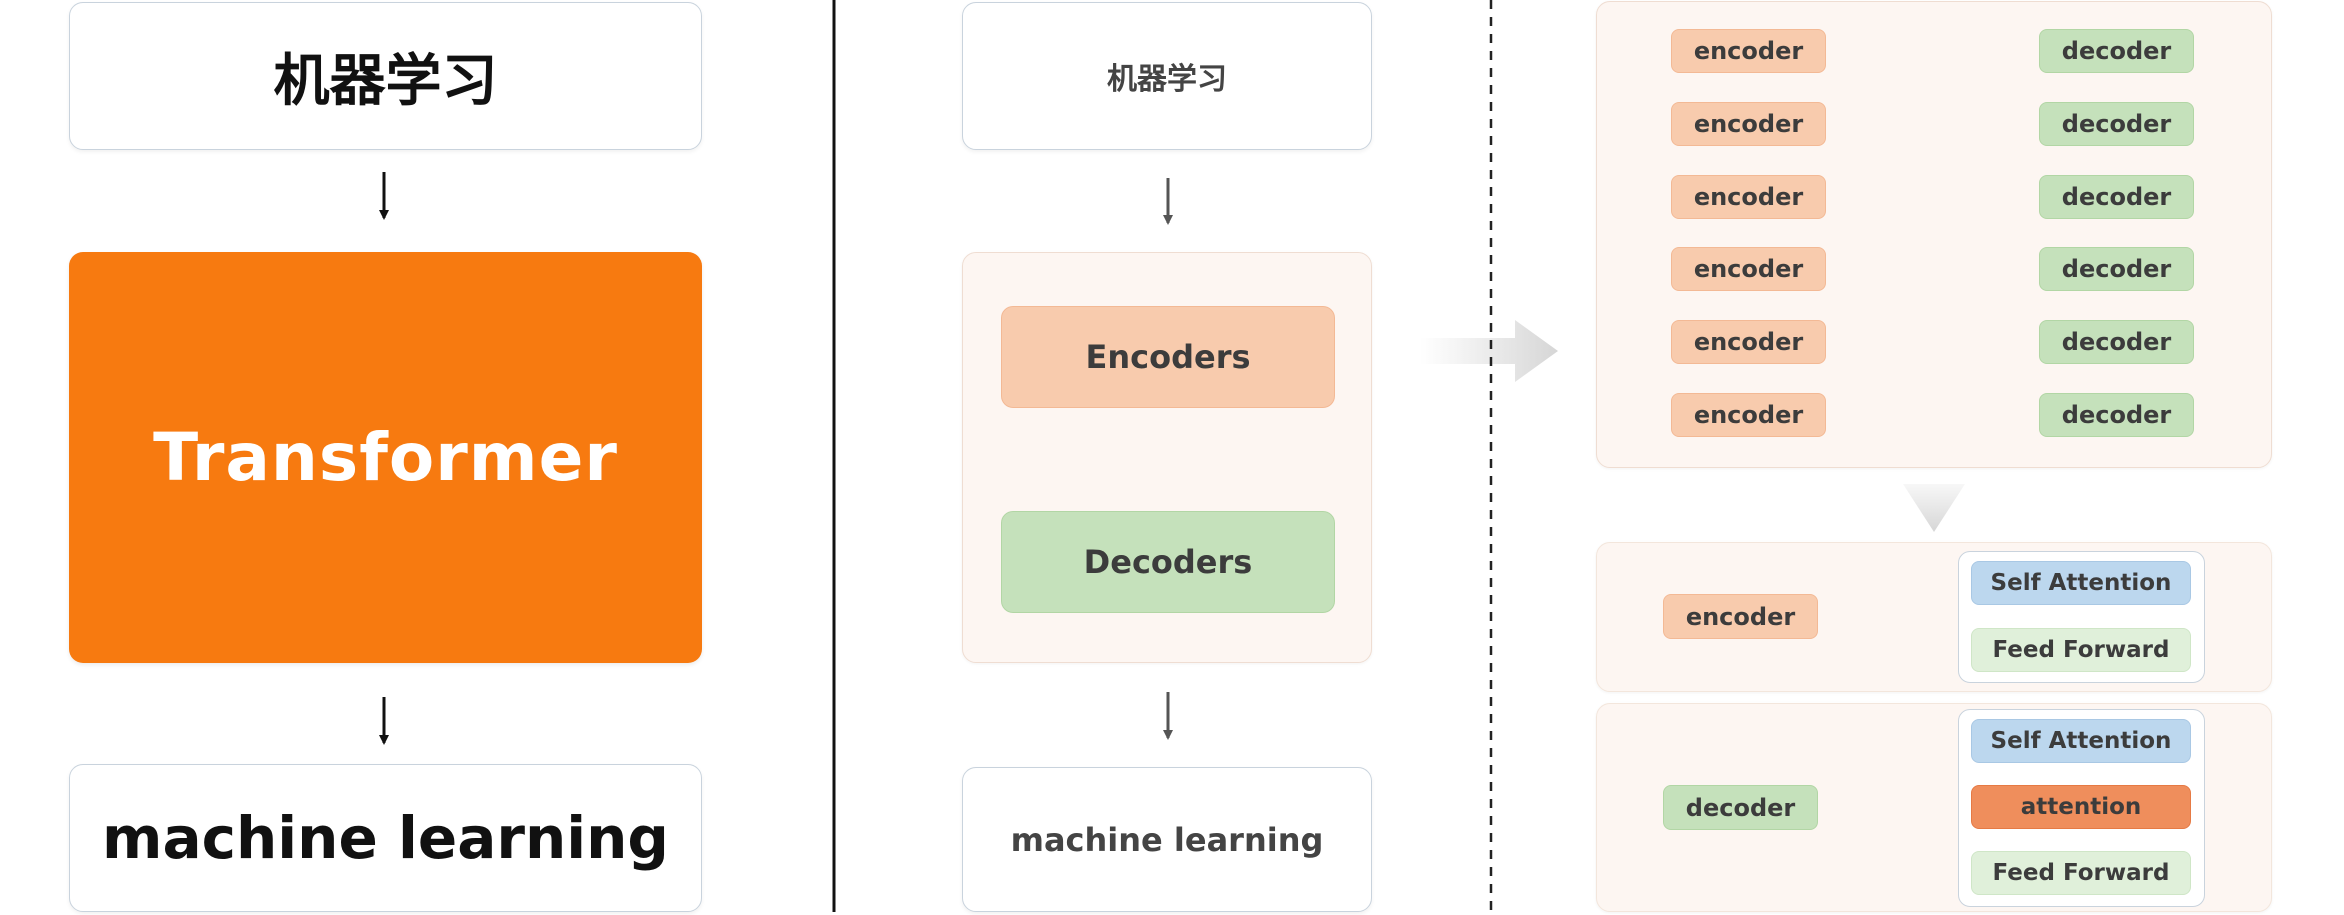 Image resolution: width=2344 pixels, height=915 pixels. I want to click on stack-decoder-4: decoder, so click(2116, 269).